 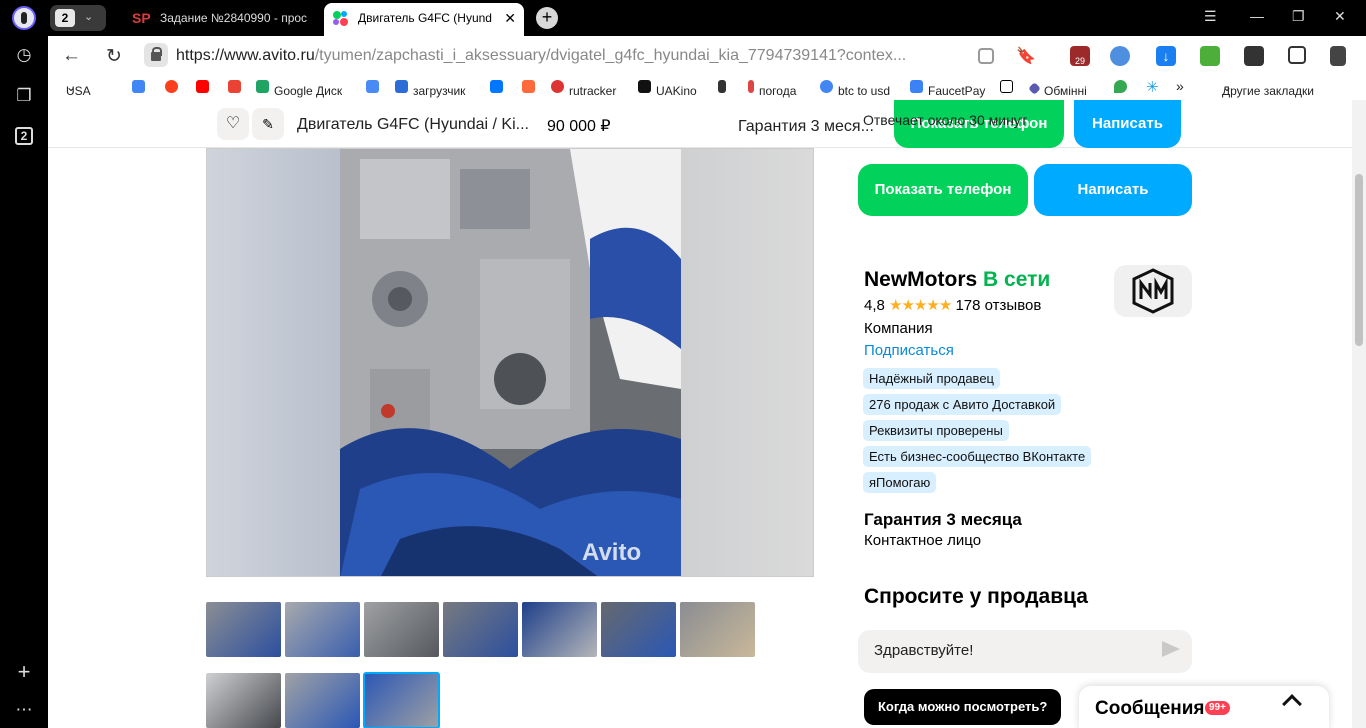 What do you see at coordinates (583, 89) in the screenshot?
I see `bookmark-rutracker: rutracker` at bounding box center [583, 89].